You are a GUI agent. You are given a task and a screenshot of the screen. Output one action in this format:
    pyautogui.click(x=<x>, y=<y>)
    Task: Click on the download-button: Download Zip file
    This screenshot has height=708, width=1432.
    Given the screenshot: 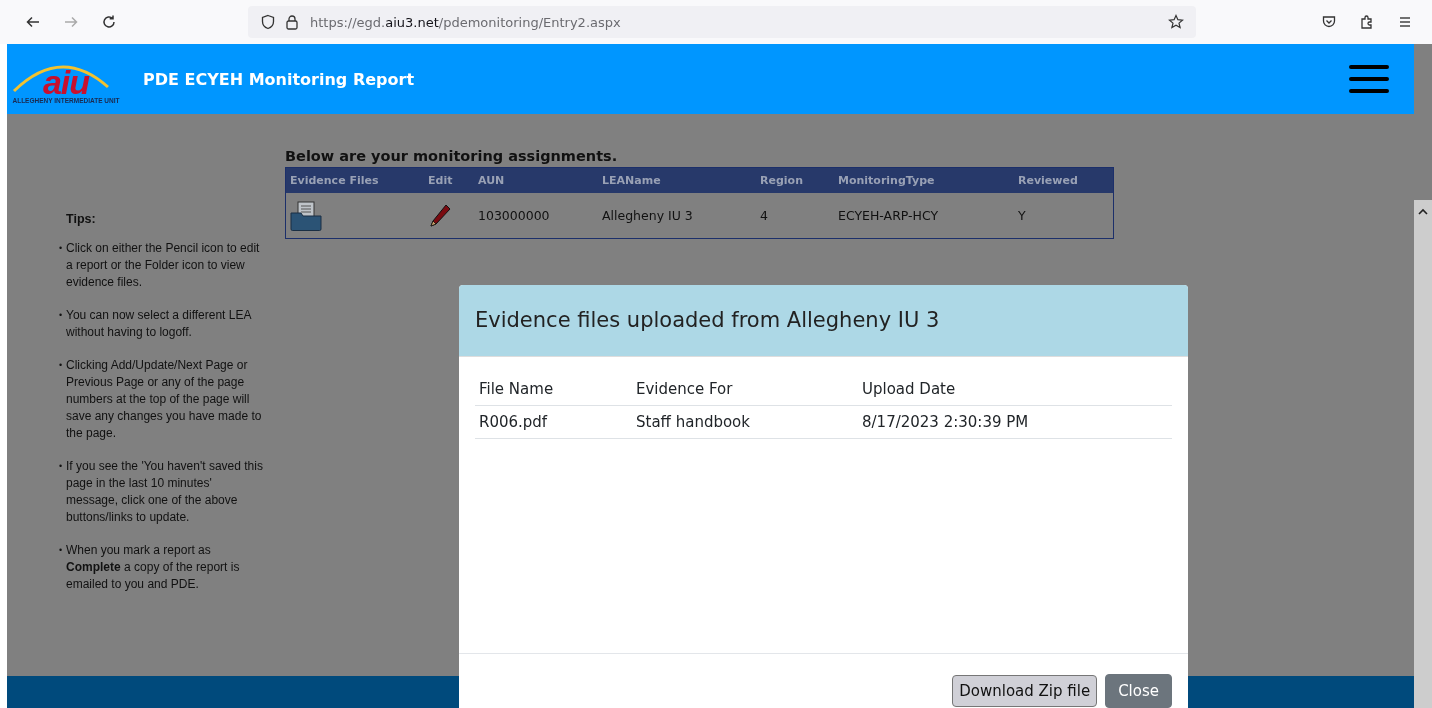 What is the action you would take?
    pyautogui.click(x=1025, y=691)
    